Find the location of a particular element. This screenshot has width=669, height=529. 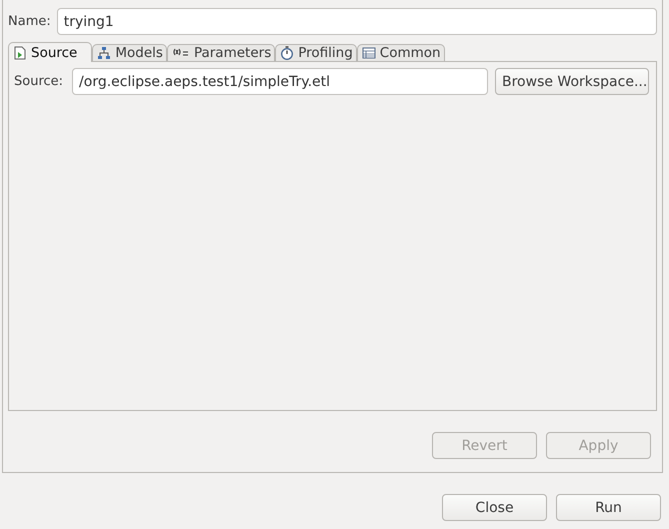

tab: Source is located at coordinates (50, 52).